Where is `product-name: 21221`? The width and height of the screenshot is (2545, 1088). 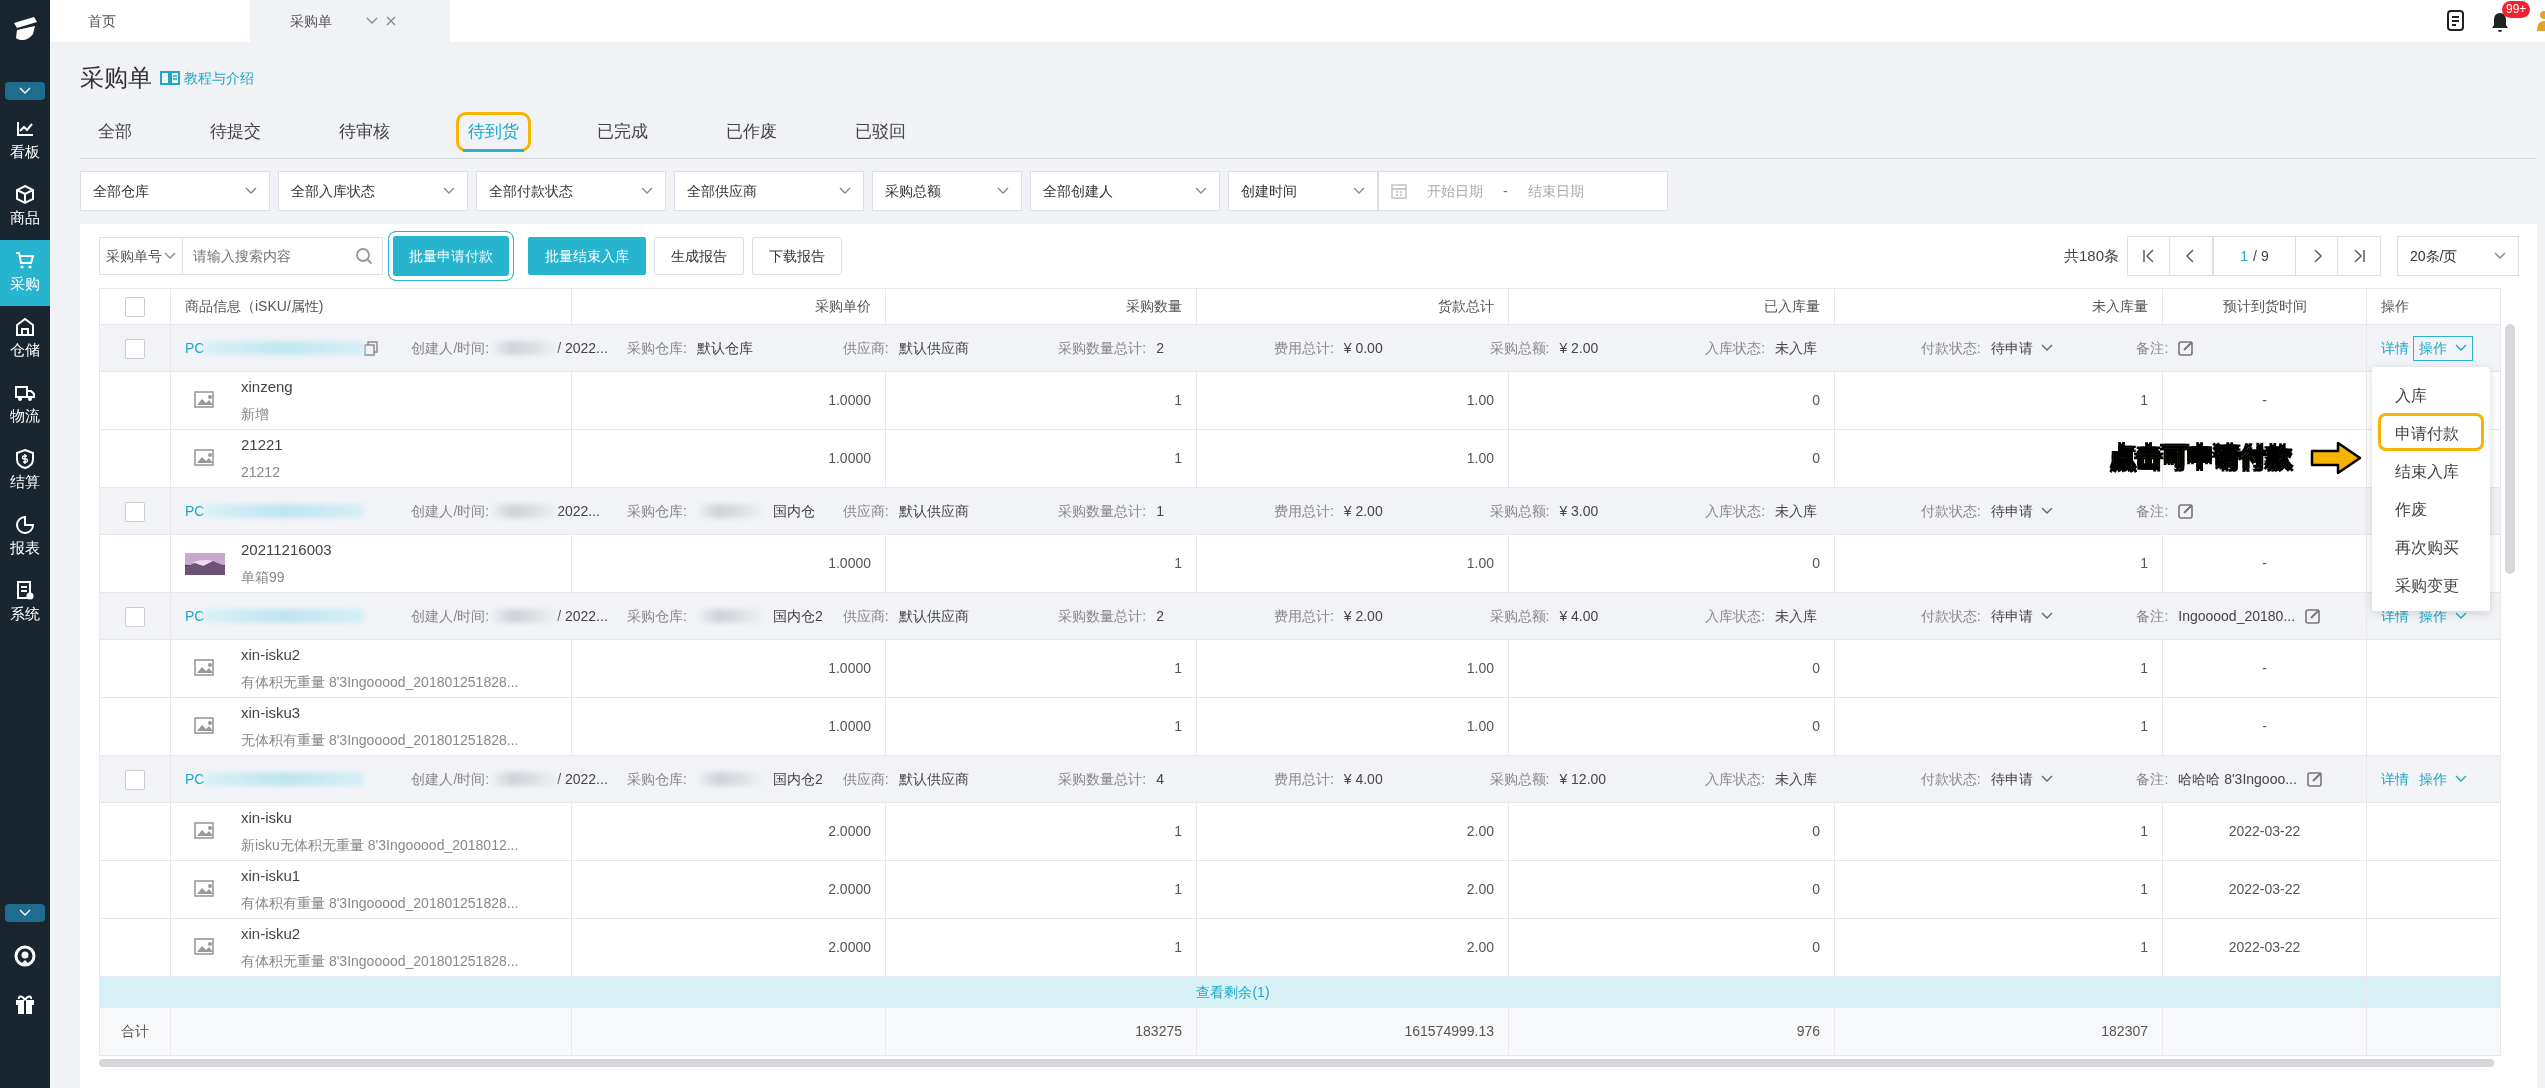 product-name: 21221 is located at coordinates (262, 444).